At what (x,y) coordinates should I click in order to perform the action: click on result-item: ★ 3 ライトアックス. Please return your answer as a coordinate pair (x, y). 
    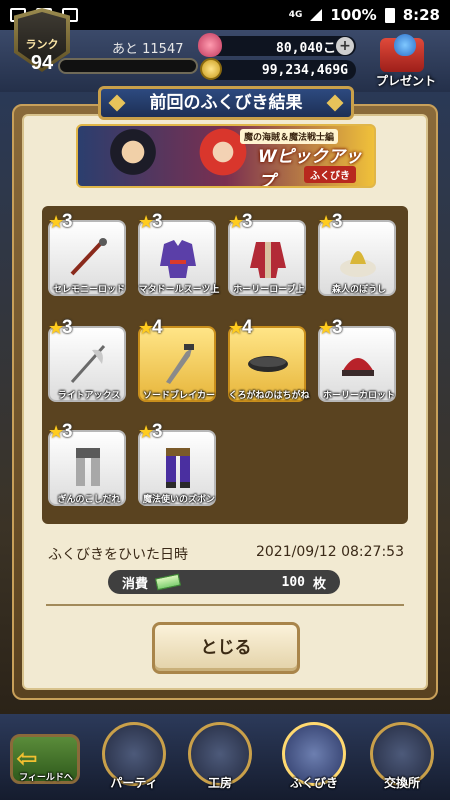
    Looking at the image, I should click on (90, 365).